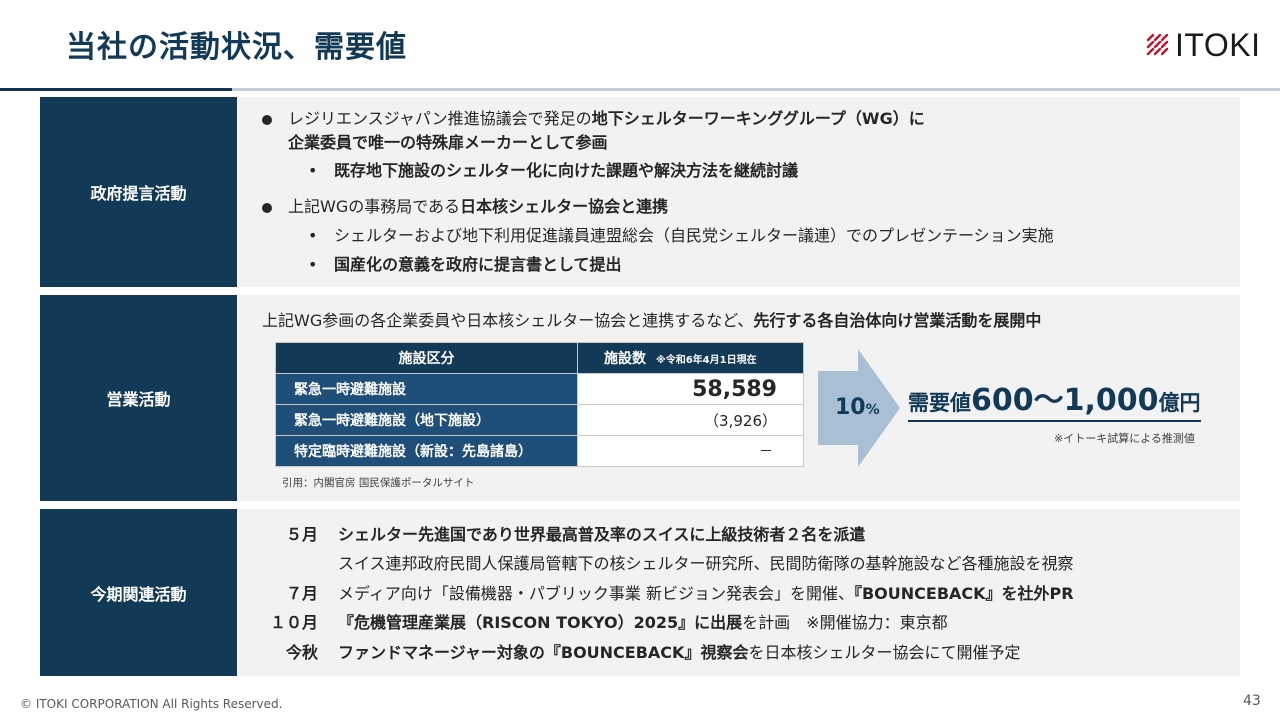 The width and height of the screenshot is (1280, 720). What do you see at coordinates (378, 483) in the screenshot?
I see `table-source: 引用：内閣官房 国民保護ポータルサイト` at bounding box center [378, 483].